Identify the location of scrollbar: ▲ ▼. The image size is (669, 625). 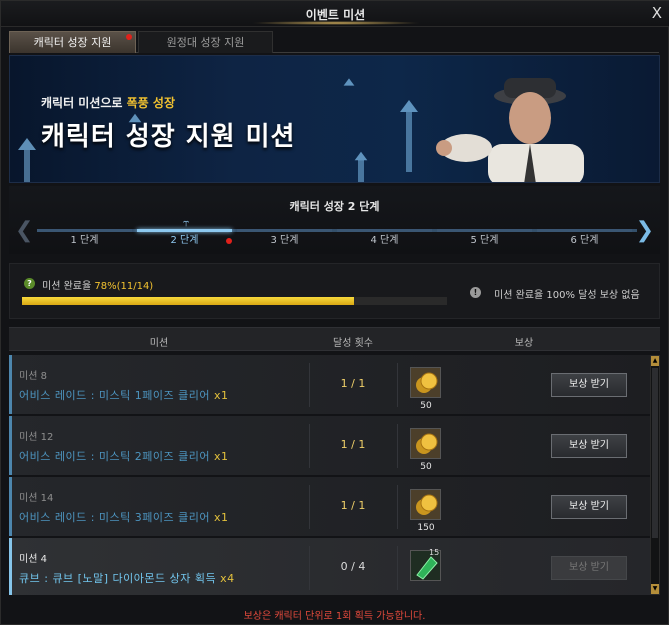
(655, 475).